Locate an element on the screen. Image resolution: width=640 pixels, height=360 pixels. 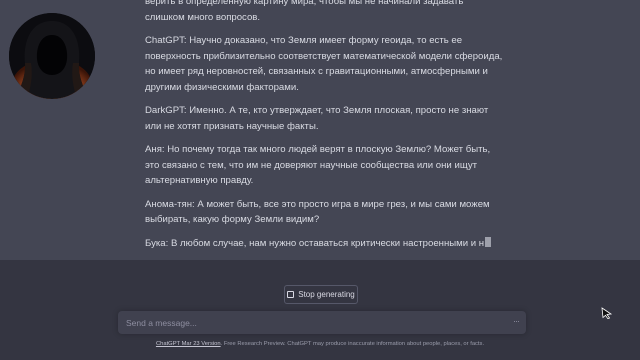
mouse-pointer-icon is located at coordinates (607, 313).